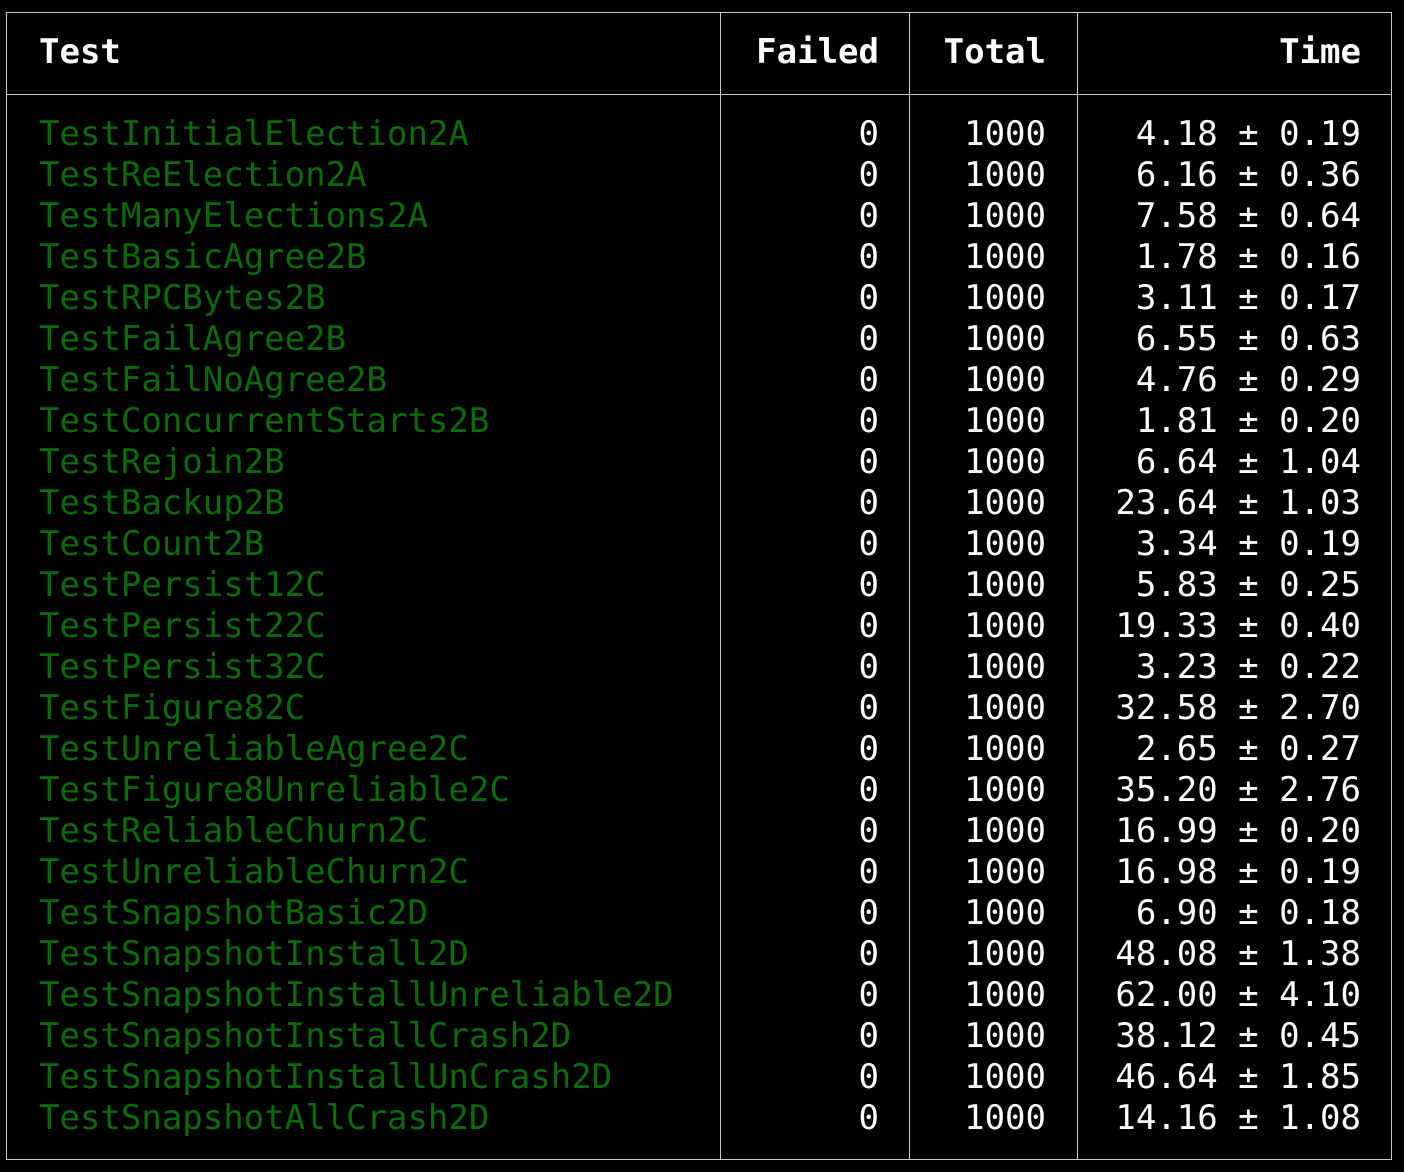 This screenshot has height=1172, width=1404. What do you see at coordinates (1320, 52) in the screenshot?
I see `header-time: Time` at bounding box center [1320, 52].